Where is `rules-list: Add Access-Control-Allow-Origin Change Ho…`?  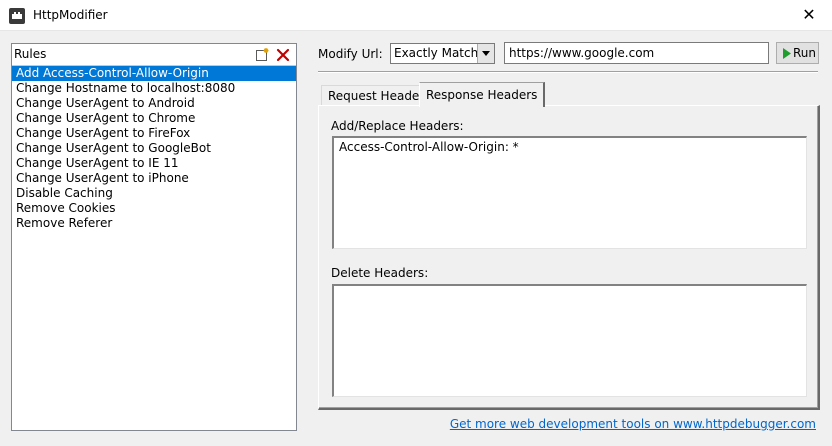
rules-list: Add Access-Control-Allow-Origin Change Ho… is located at coordinates (154, 148).